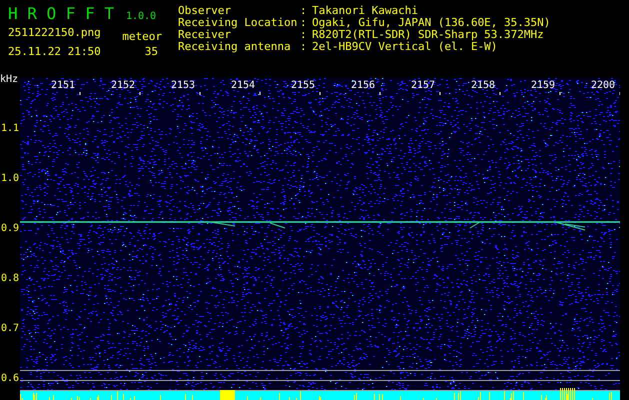 Image resolution: width=629 pixels, height=400 pixels. What do you see at coordinates (603, 86) in the screenshot?
I see `time-label: 2200` at bounding box center [603, 86].